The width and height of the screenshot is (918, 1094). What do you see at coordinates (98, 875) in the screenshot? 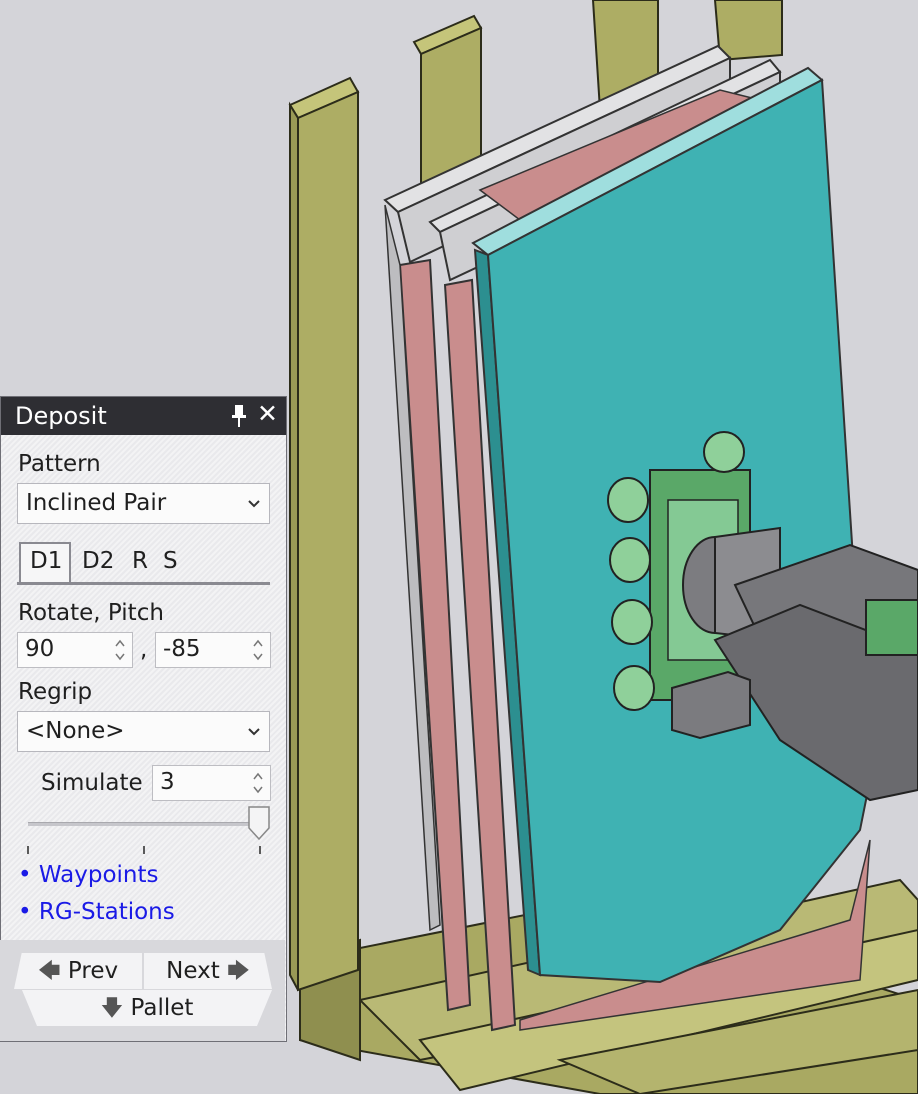
I see `waypoints-link-label: Waypoints` at bounding box center [98, 875].